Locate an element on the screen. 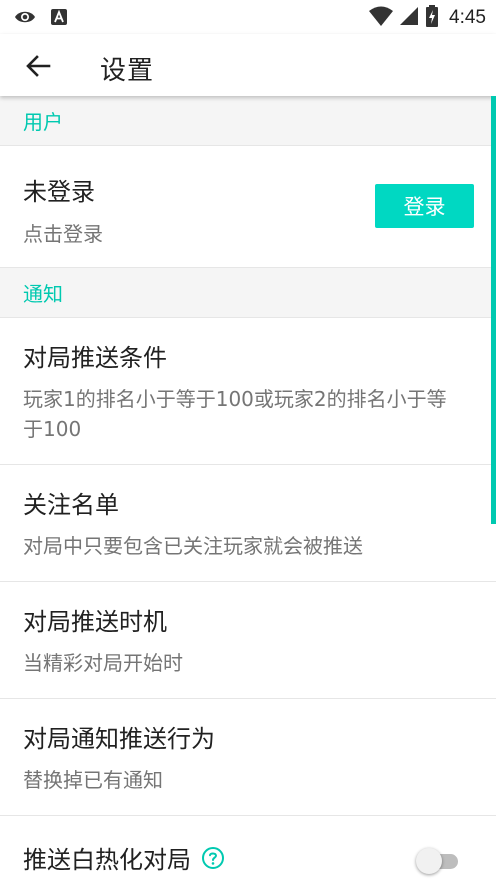 The width and height of the screenshot is (496, 880). hot-games-toggle is located at coordinates (438, 861).